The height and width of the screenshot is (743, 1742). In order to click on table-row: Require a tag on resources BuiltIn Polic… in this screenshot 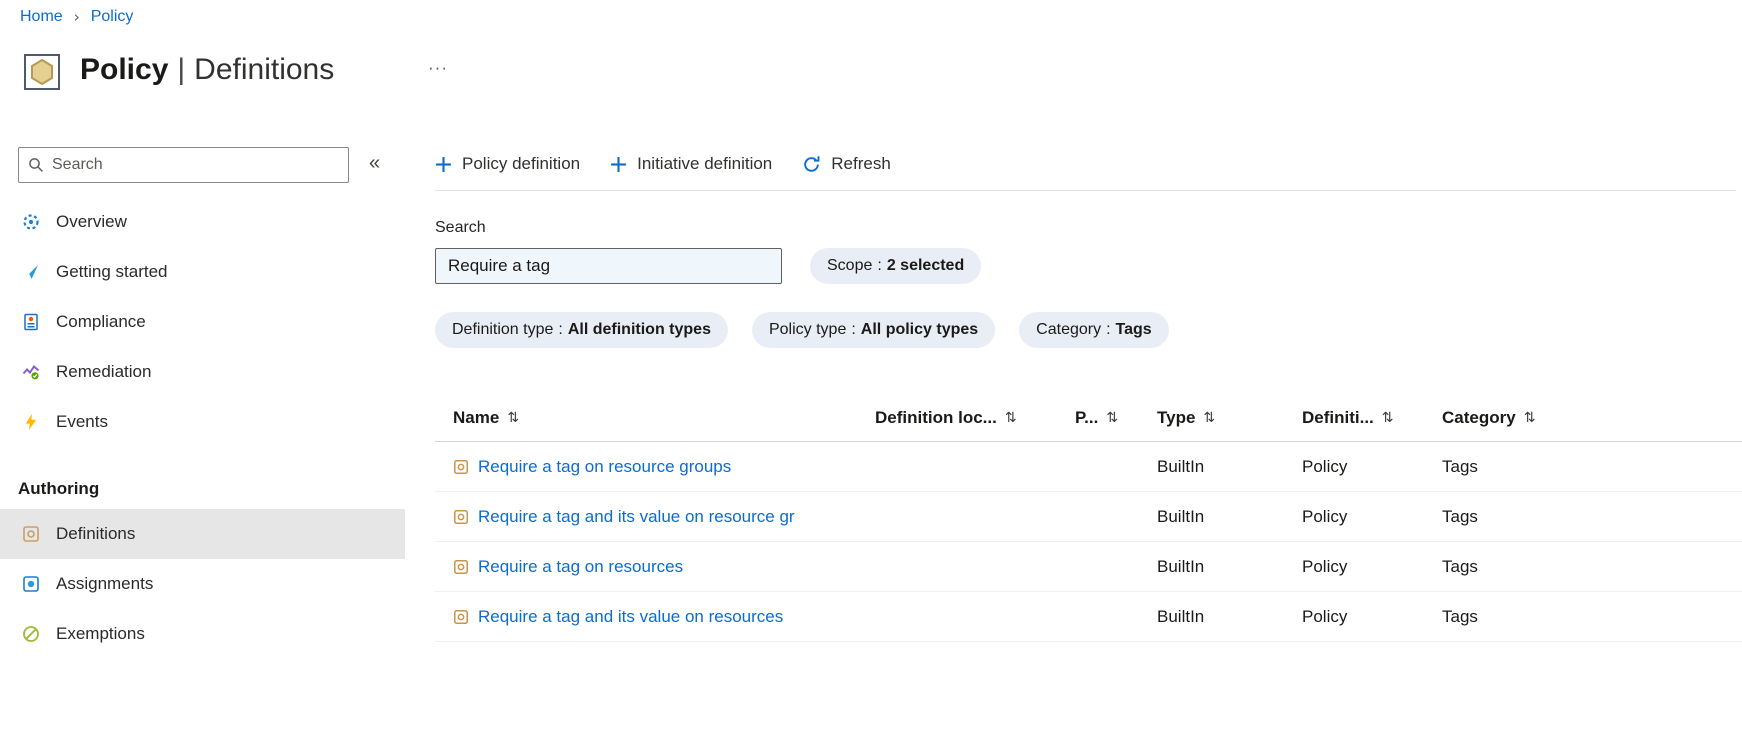, I will do `click(1088, 567)`.